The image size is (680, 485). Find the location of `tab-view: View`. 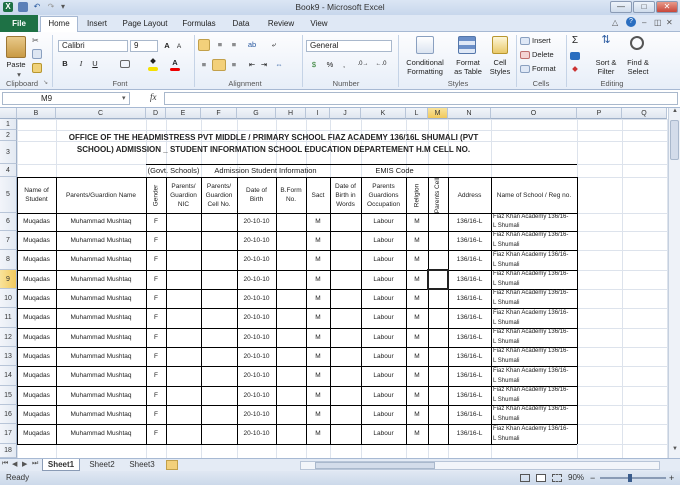

tab-view: View is located at coordinates (319, 24).